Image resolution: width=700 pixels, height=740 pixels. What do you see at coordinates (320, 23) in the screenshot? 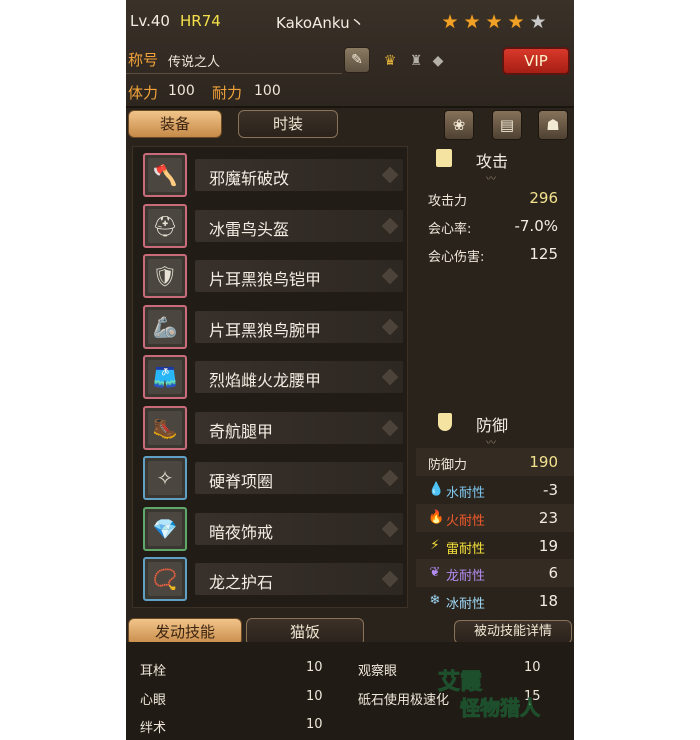
I see `player-name: KakoAnku丶` at bounding box center [320, 23].